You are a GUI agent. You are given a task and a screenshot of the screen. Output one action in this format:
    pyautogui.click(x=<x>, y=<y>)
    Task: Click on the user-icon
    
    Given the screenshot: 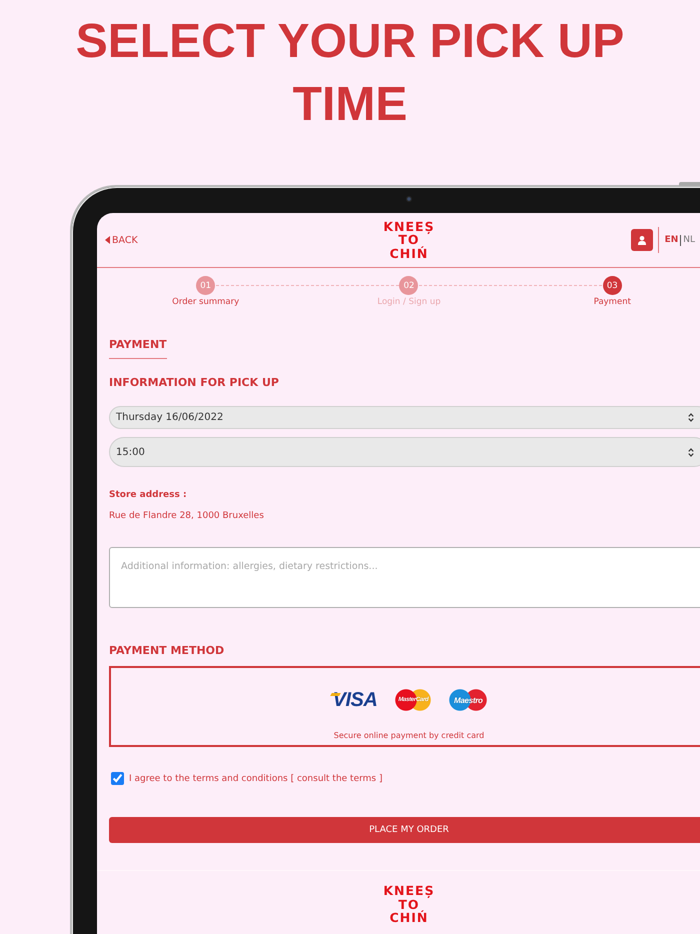 What is the action you would take?
    pyautogui.click(x=642, y=240)
    